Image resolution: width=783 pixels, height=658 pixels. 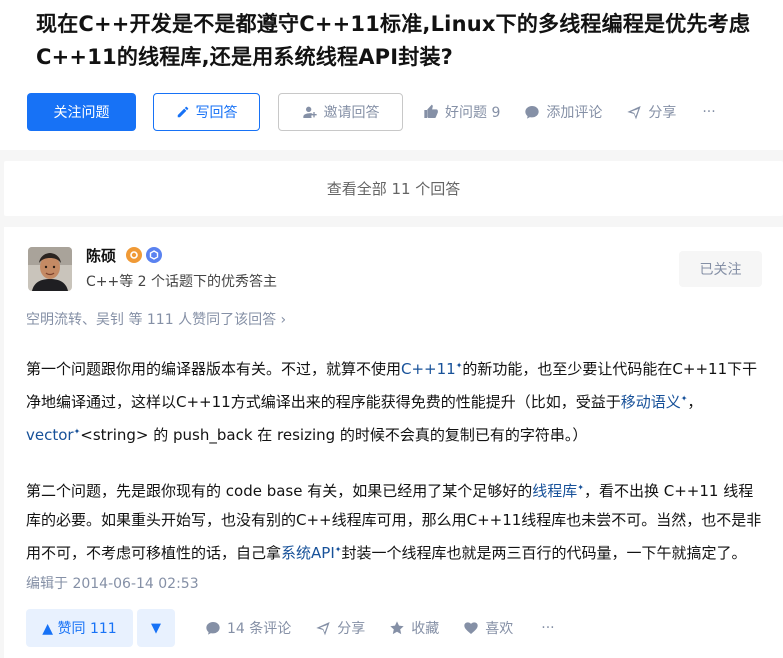 What do you see at coordinates (547, 628) in the screenshot?
I see `answer-more-button: ···` at bounding box center [547, 628].